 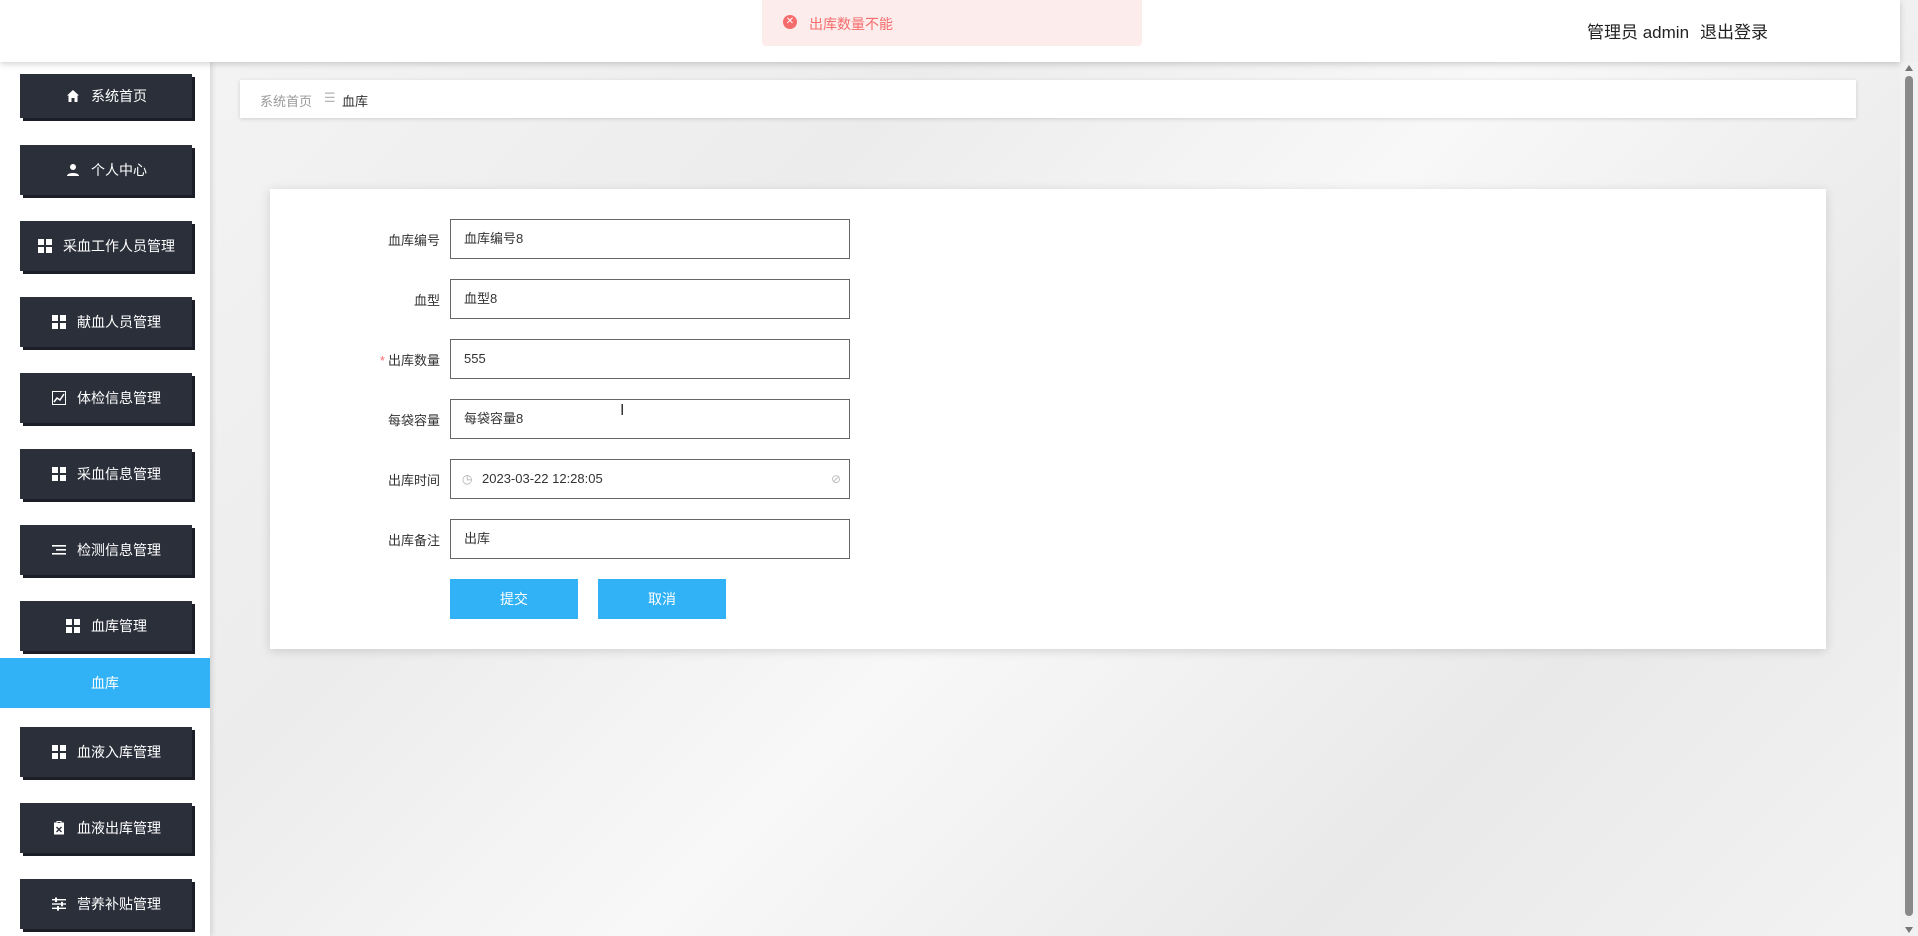 I want to click on sidebar-item-blood-inbound: 血液入库管理, so click(x=106, y=752).